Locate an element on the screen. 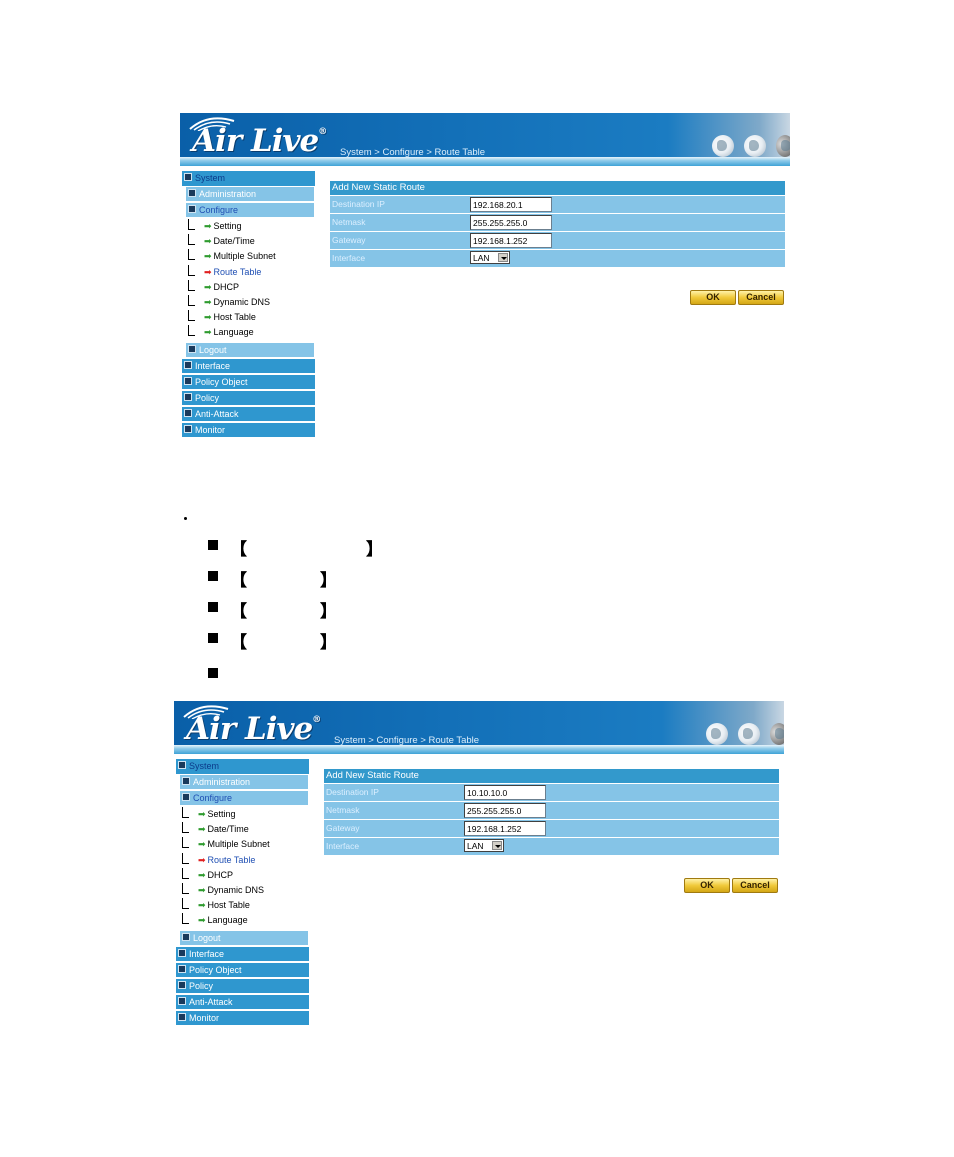 The width and height of the screenshot is (954, 1157). sidebar-item-label: Administration is located at coordinates (222, 782).